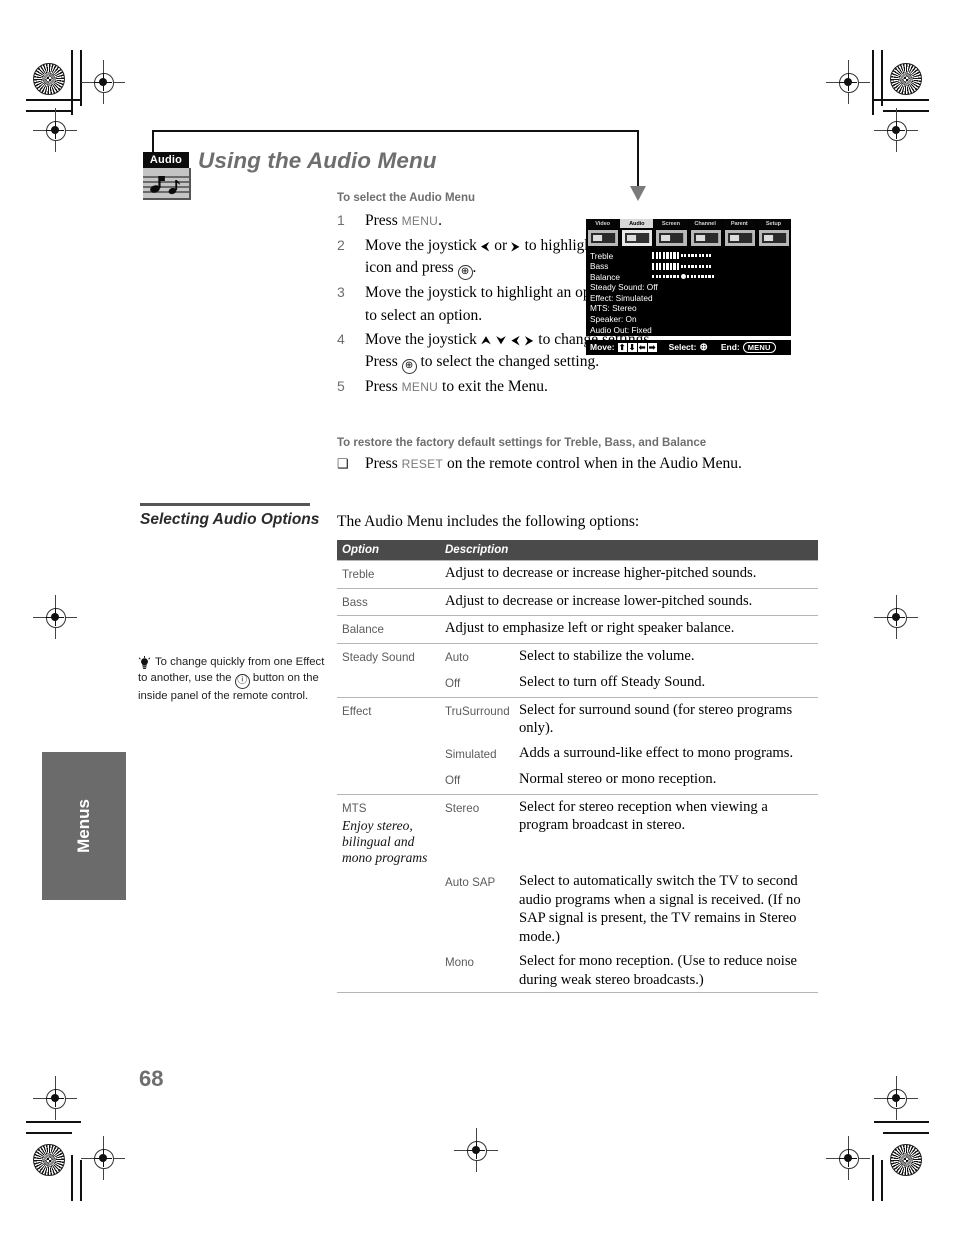  What do you see at coordinates (477, 656) in the screenshot?
I see `cell-sub-option: Auto` at bounding box center [477, 656].